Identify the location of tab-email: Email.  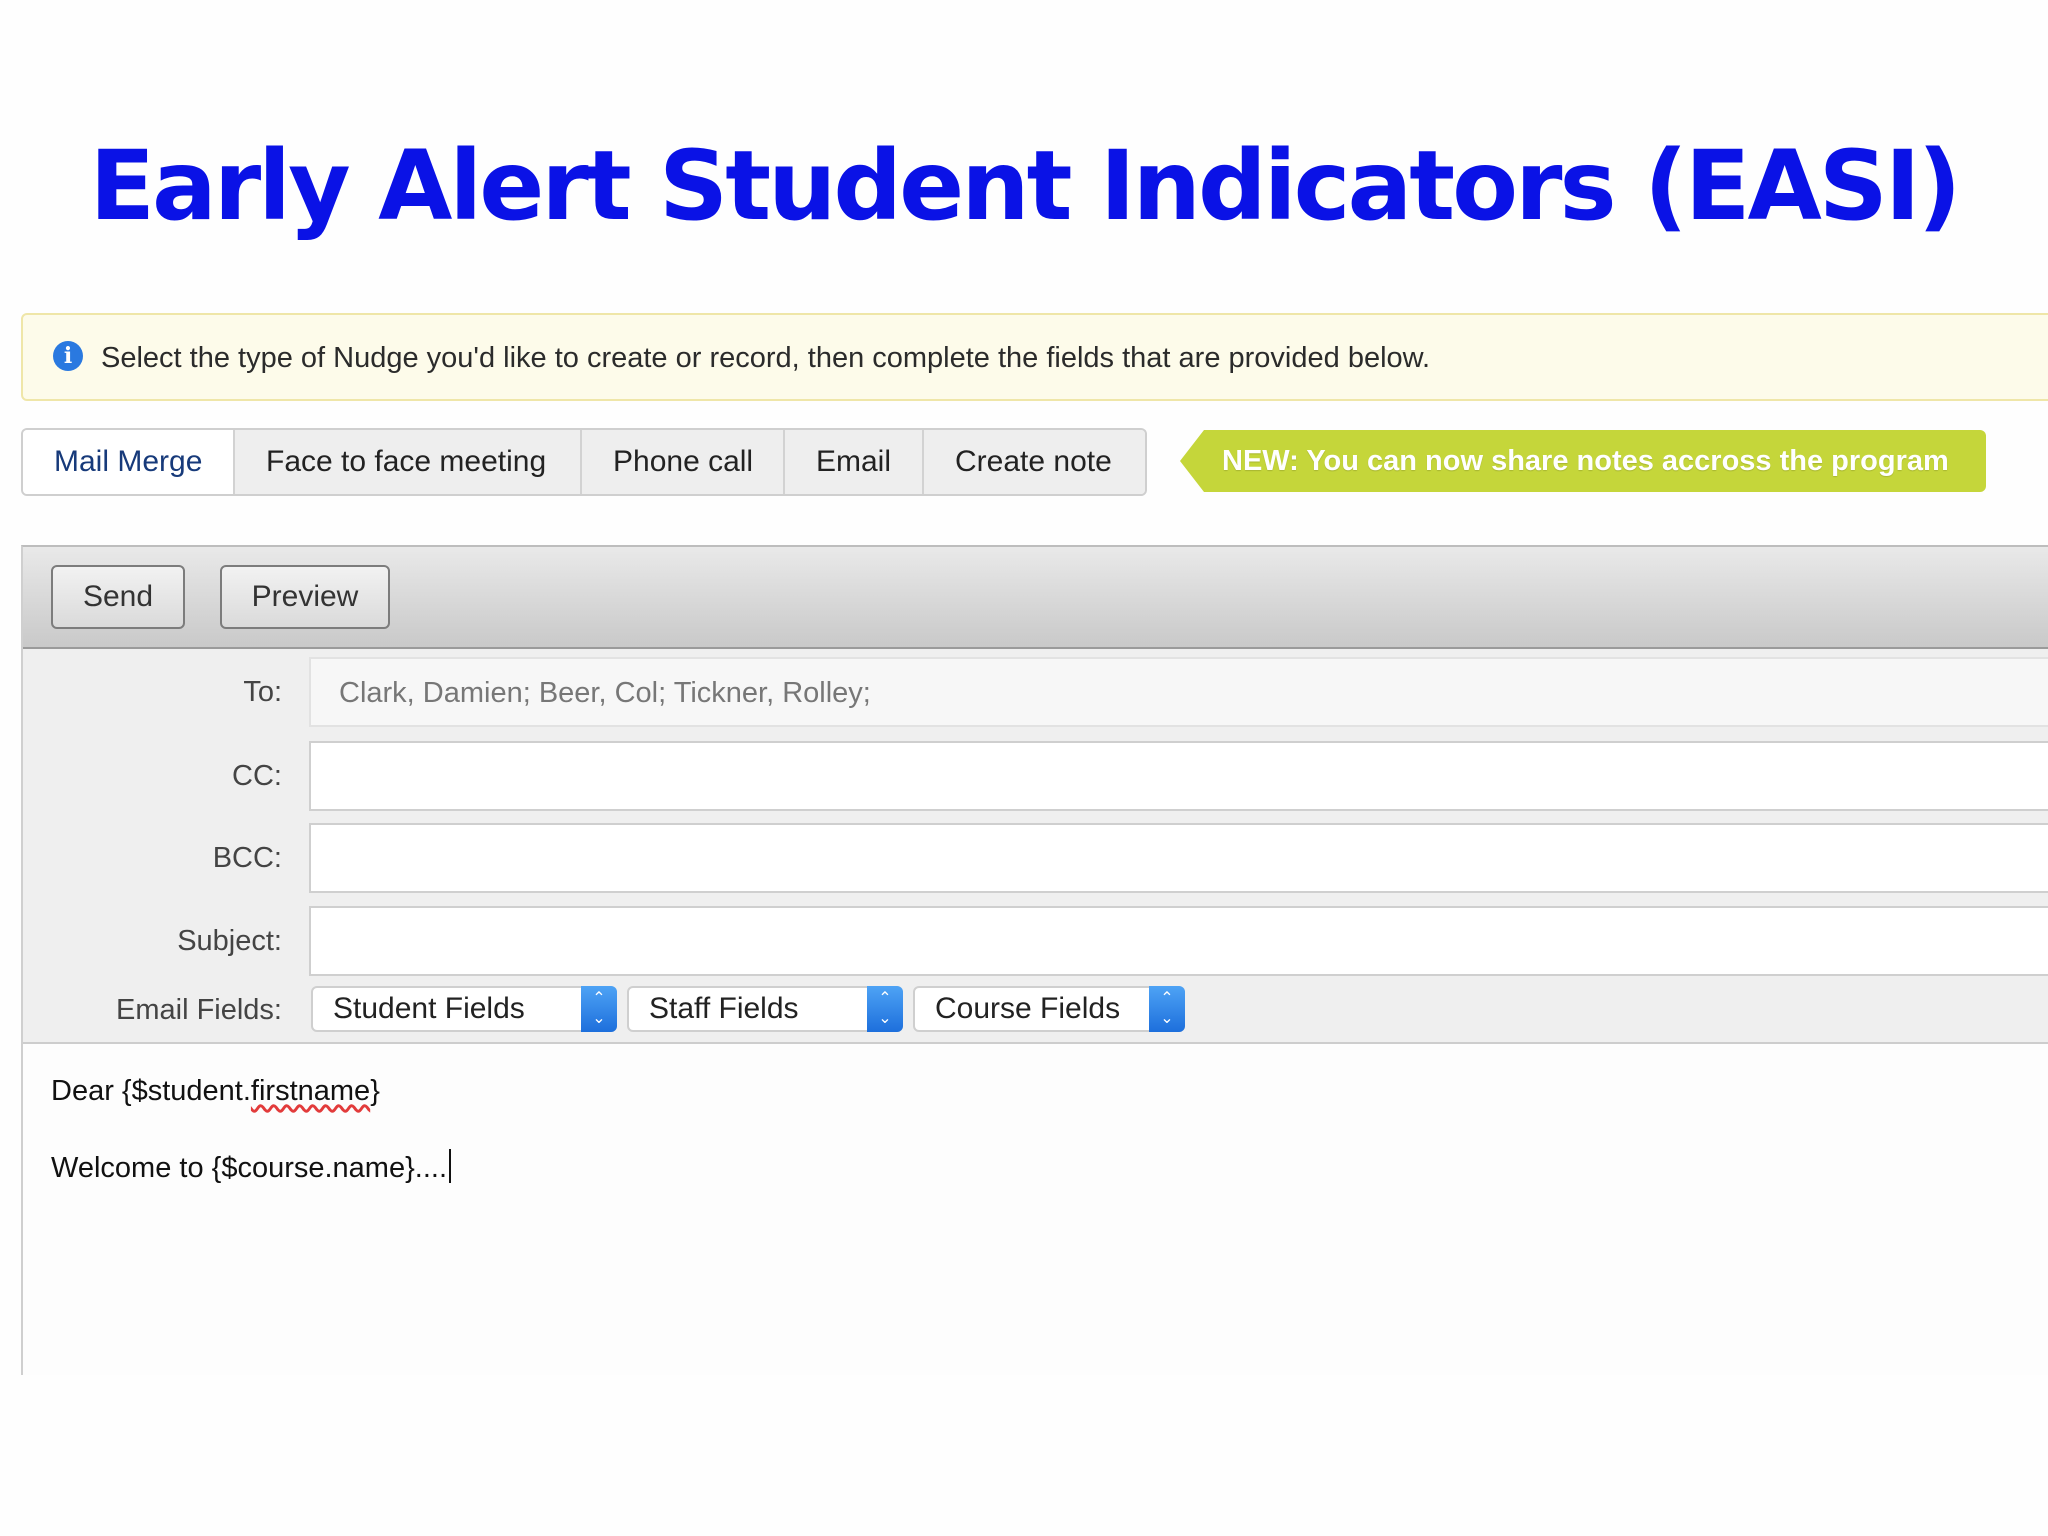
(852, 462).